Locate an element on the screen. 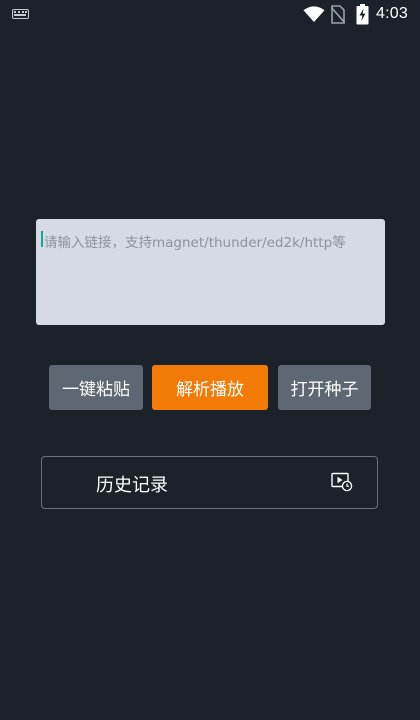 The image size is (420, 720). keyboard-icon is located at coordinates (20, 14).